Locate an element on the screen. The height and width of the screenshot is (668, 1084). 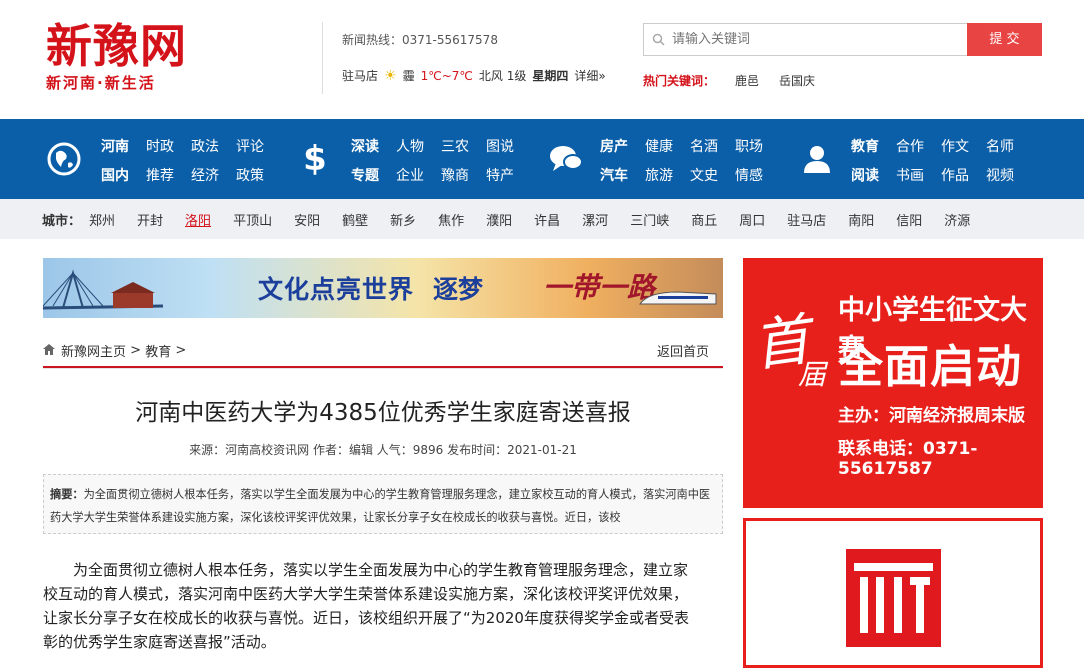
nav-link: 国内 is located at coordinates (123, 175).